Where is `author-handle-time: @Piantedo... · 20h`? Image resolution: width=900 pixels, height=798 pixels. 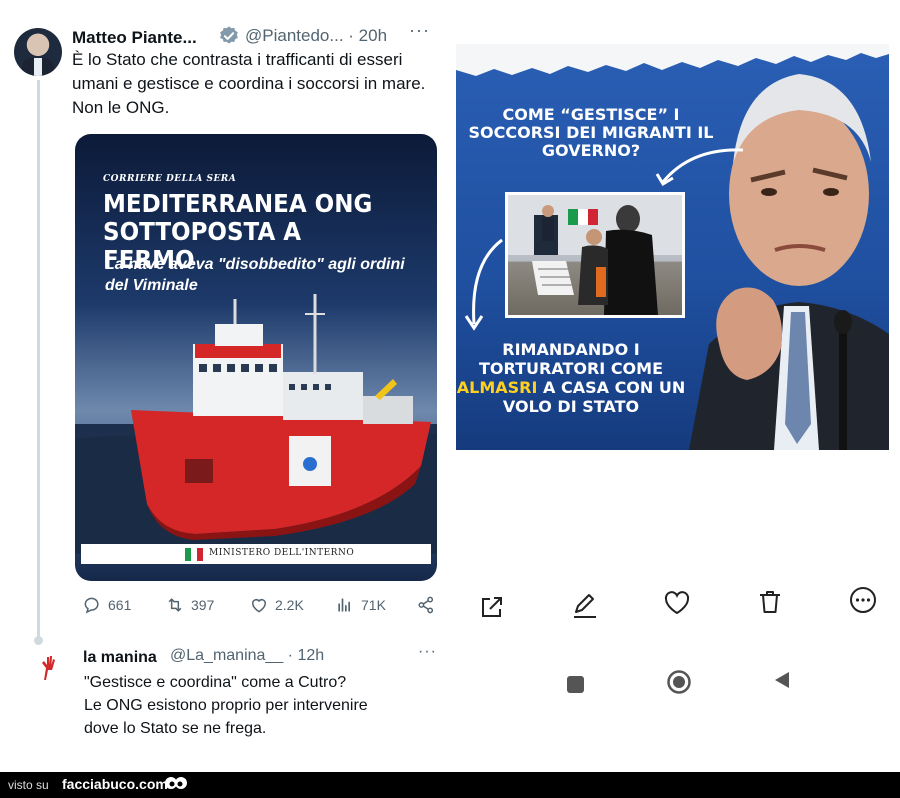
author-handle-time: @Piantedo... · 20h is located at coordinates (316, 36).